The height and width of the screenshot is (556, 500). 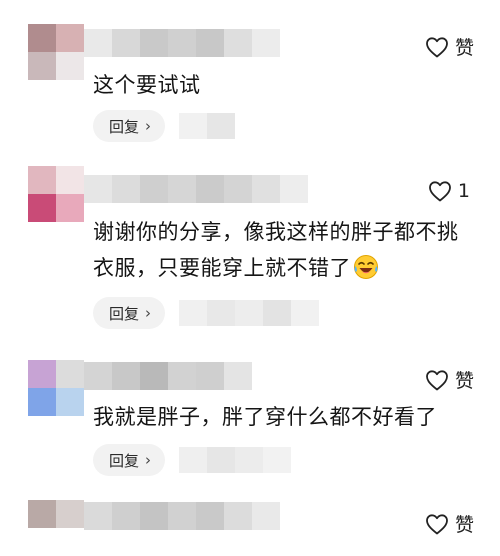 What do you see at coordinates (366, 267) in the screenshot?
I see `laughing-crying-emoji-icon` at bounding box center [366, 267].